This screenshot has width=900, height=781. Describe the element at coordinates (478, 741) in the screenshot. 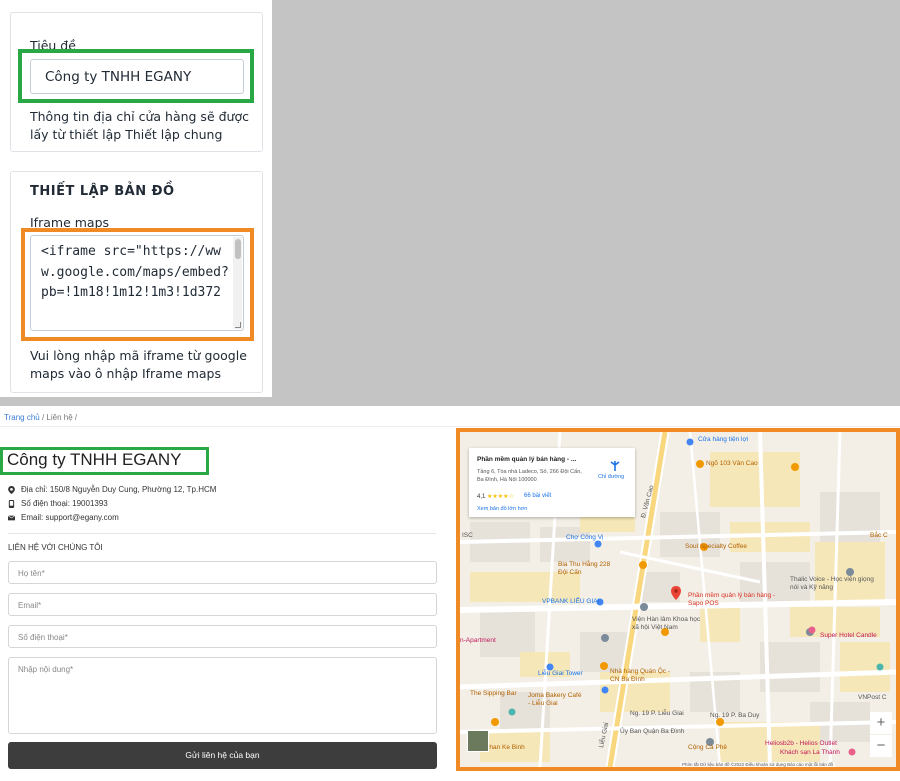

I see `satellite-toggle` at that location.